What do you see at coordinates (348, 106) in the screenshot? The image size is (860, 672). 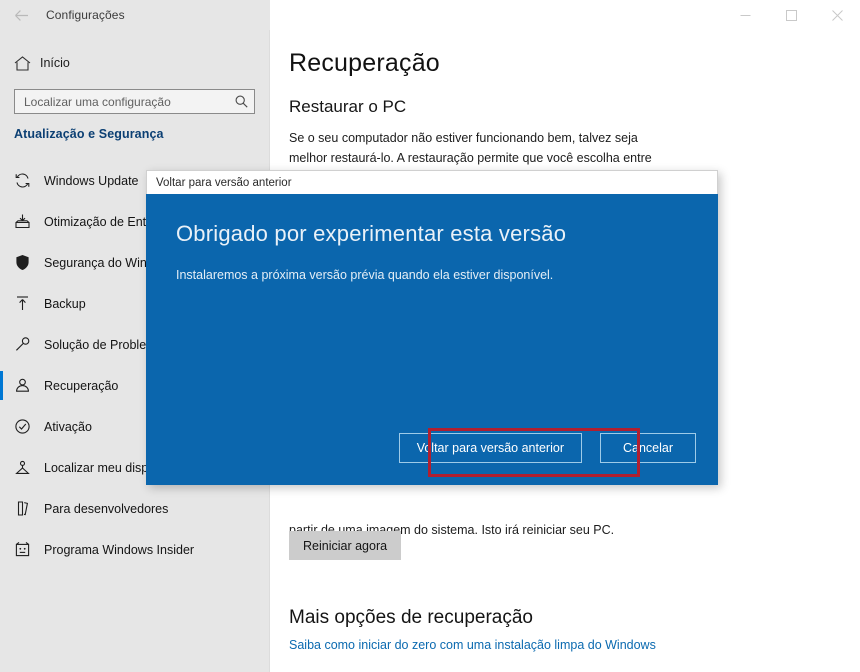 I see `reset-pc-heading: Restaurar o PC` at bounding box center [348, 106].